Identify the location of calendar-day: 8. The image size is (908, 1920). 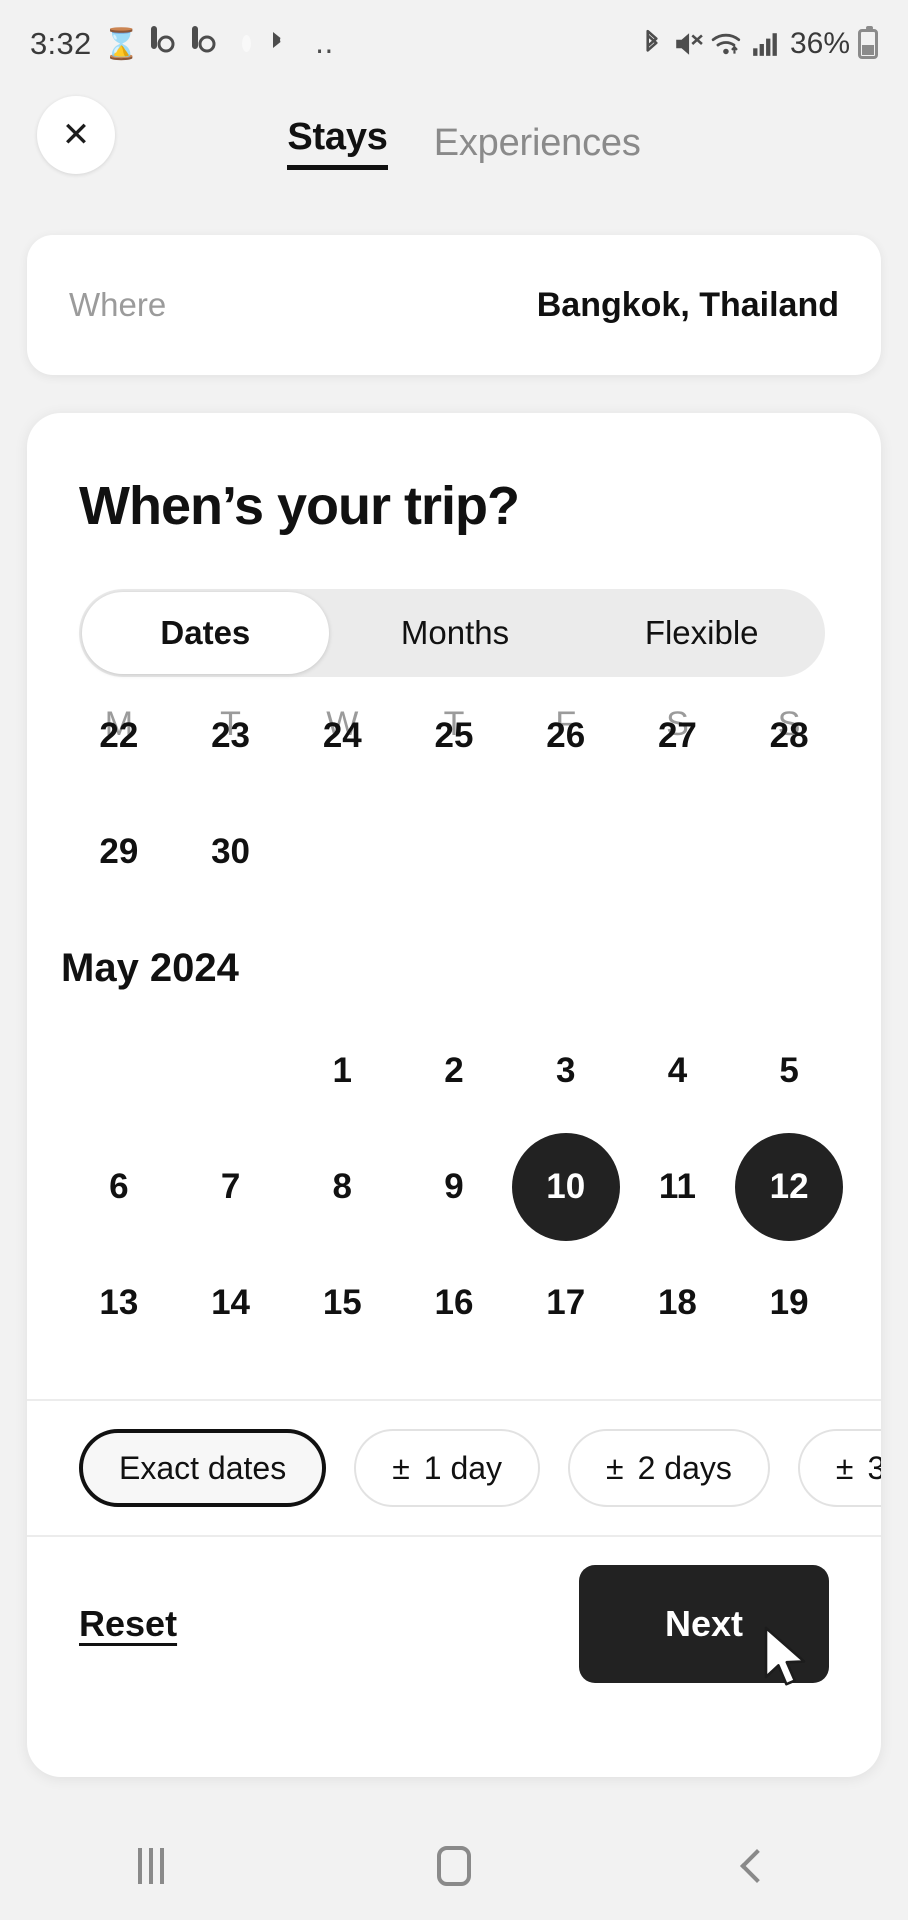
(342, 1187).